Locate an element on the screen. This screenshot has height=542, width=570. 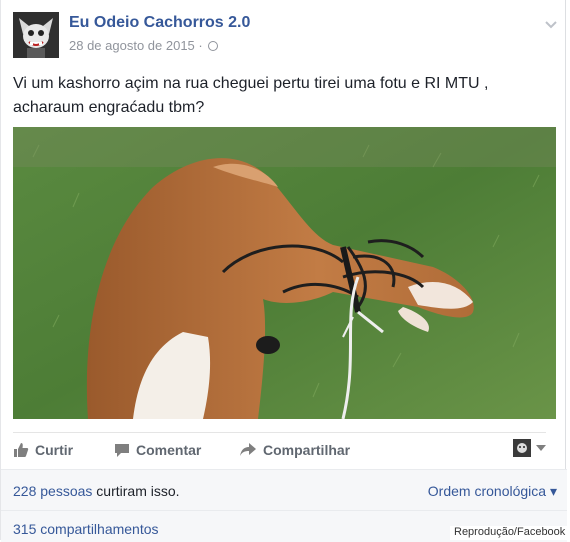
post-as-selector is located at coordinates (529, 448).